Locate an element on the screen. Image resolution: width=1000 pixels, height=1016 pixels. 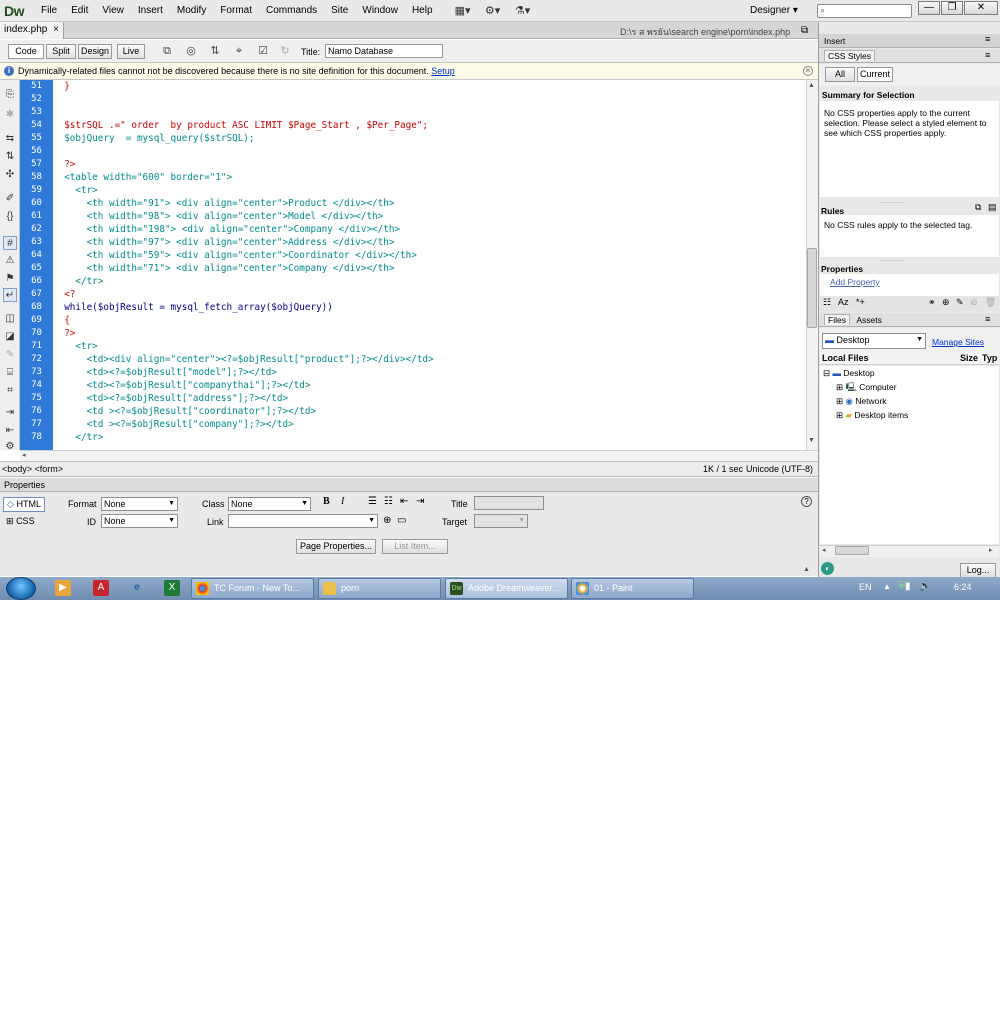
remove-comment-icon: ◪ is located at coordinates (10, 337).